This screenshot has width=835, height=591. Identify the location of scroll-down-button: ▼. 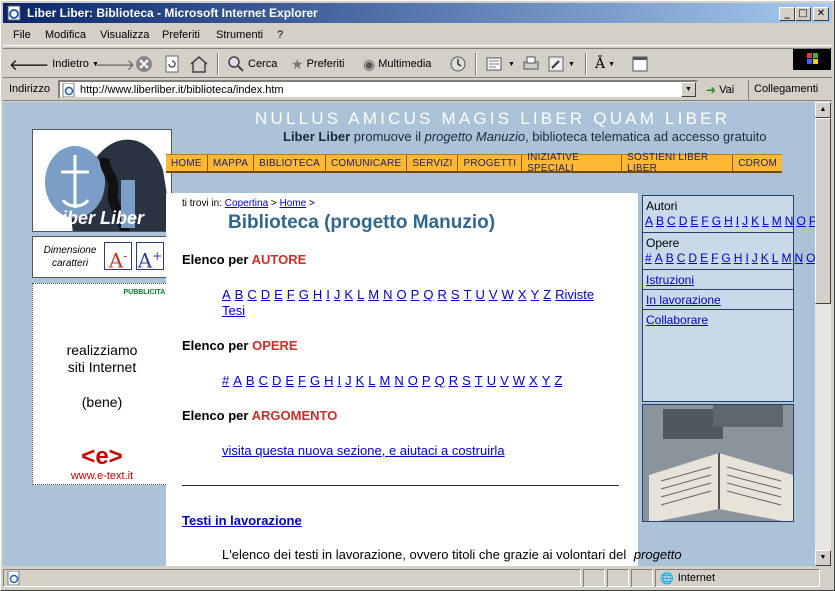
(823, 558).